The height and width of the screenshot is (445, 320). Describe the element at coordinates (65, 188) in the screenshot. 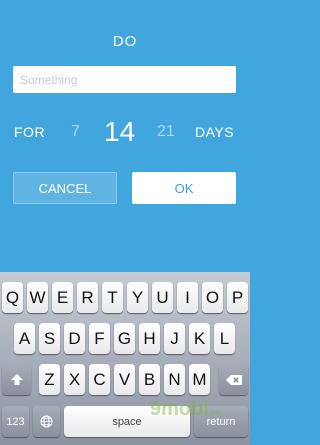

I see `cancel-button: CANCEL` at that location.